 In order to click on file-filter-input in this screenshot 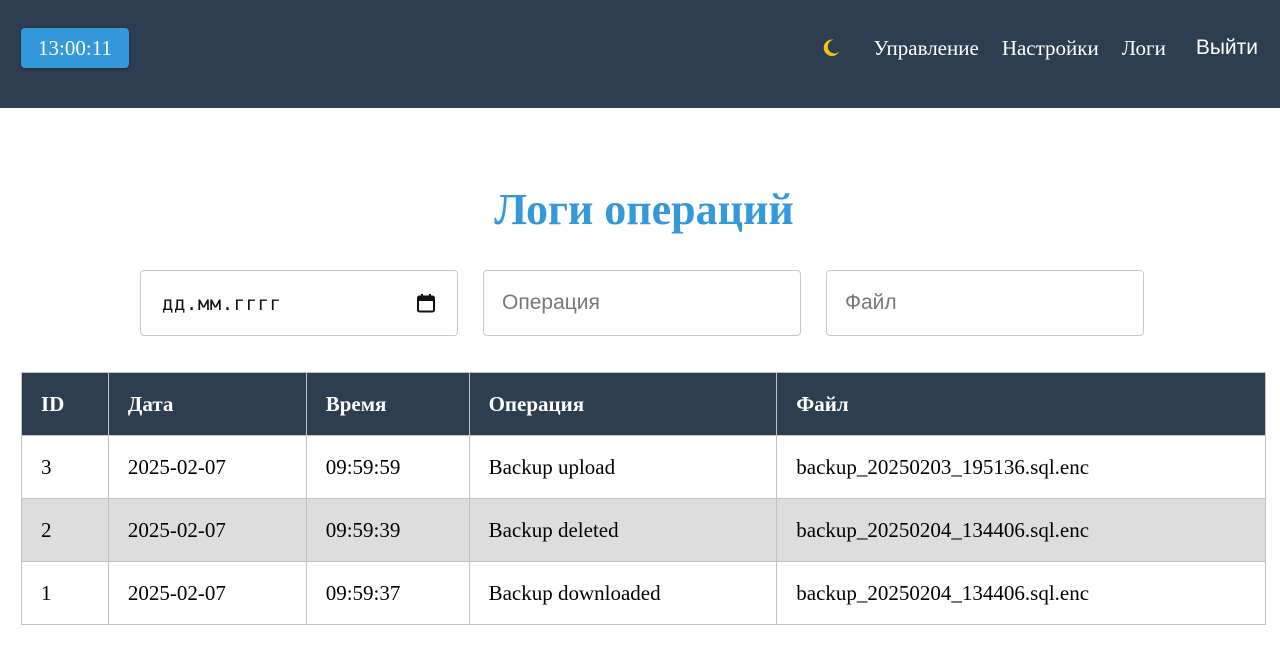, I will do `click(985, 303)`.